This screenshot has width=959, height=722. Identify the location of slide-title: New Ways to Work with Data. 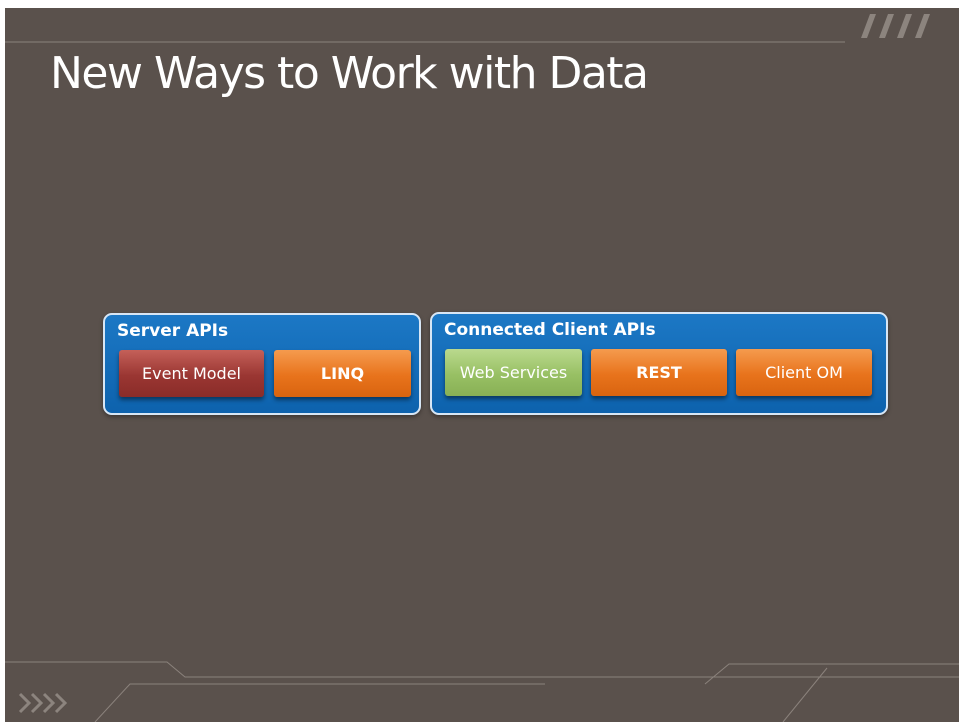
(349, 73).